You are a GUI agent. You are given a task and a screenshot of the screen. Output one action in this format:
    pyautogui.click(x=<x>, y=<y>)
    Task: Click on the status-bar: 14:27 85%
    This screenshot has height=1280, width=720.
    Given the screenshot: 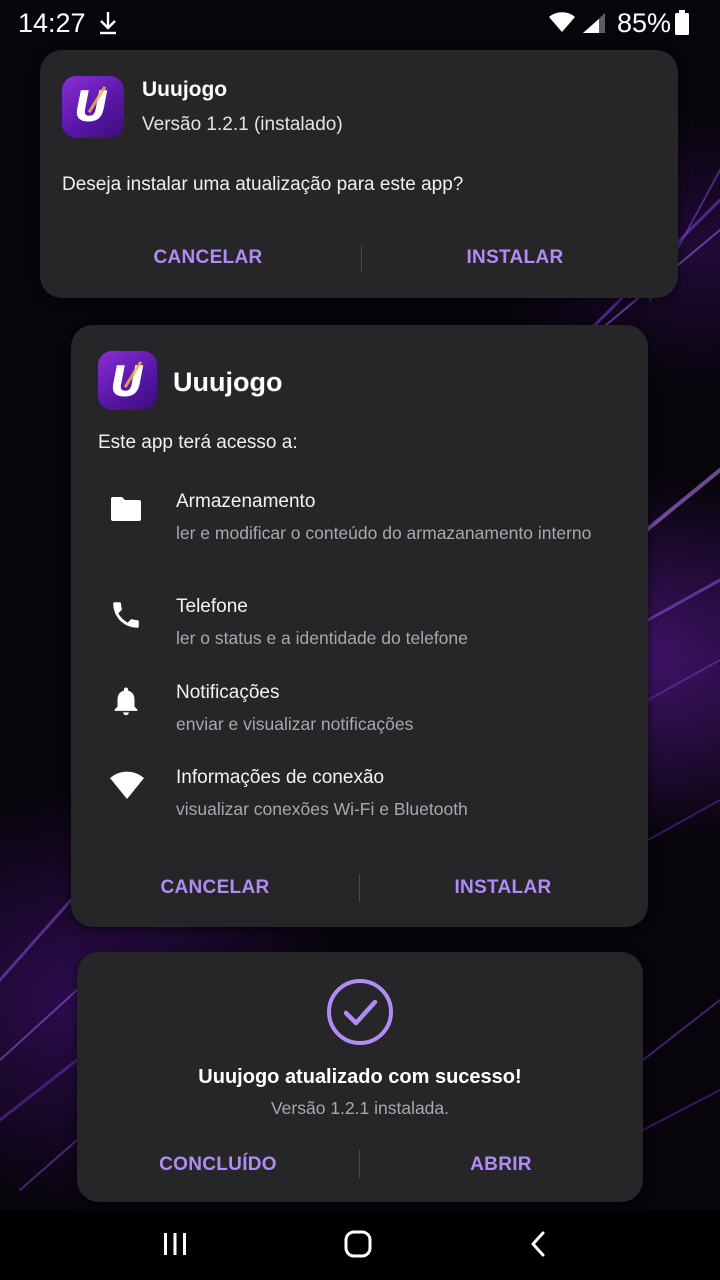 What is the action you would take?
    pyautogui.click(x=360, y=23)
    